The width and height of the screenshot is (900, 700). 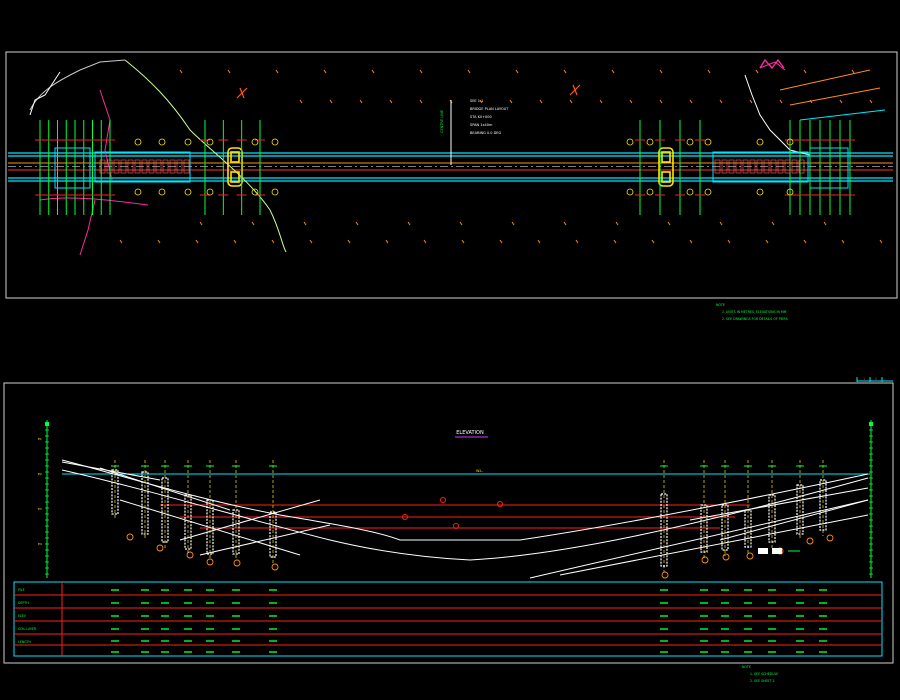 What do you see at coordinates (762, 681) in the screenshot?
I see `footer-note: 2. SEE SHEET 2` at bounding box center [762, 681].